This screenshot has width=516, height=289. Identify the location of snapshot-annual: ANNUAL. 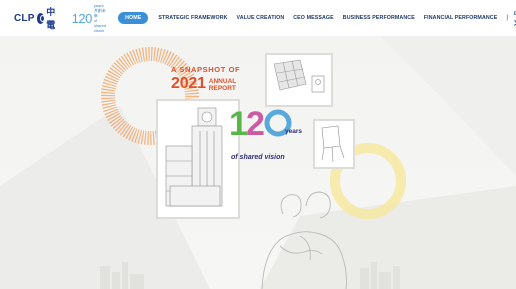
(222, 81).